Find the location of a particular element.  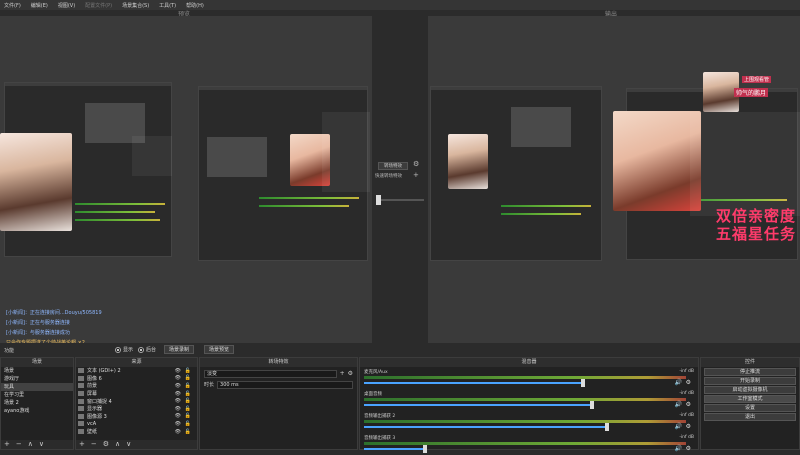

control-button: 启动虚拟摄像机 is located at coordinates (750, 390).